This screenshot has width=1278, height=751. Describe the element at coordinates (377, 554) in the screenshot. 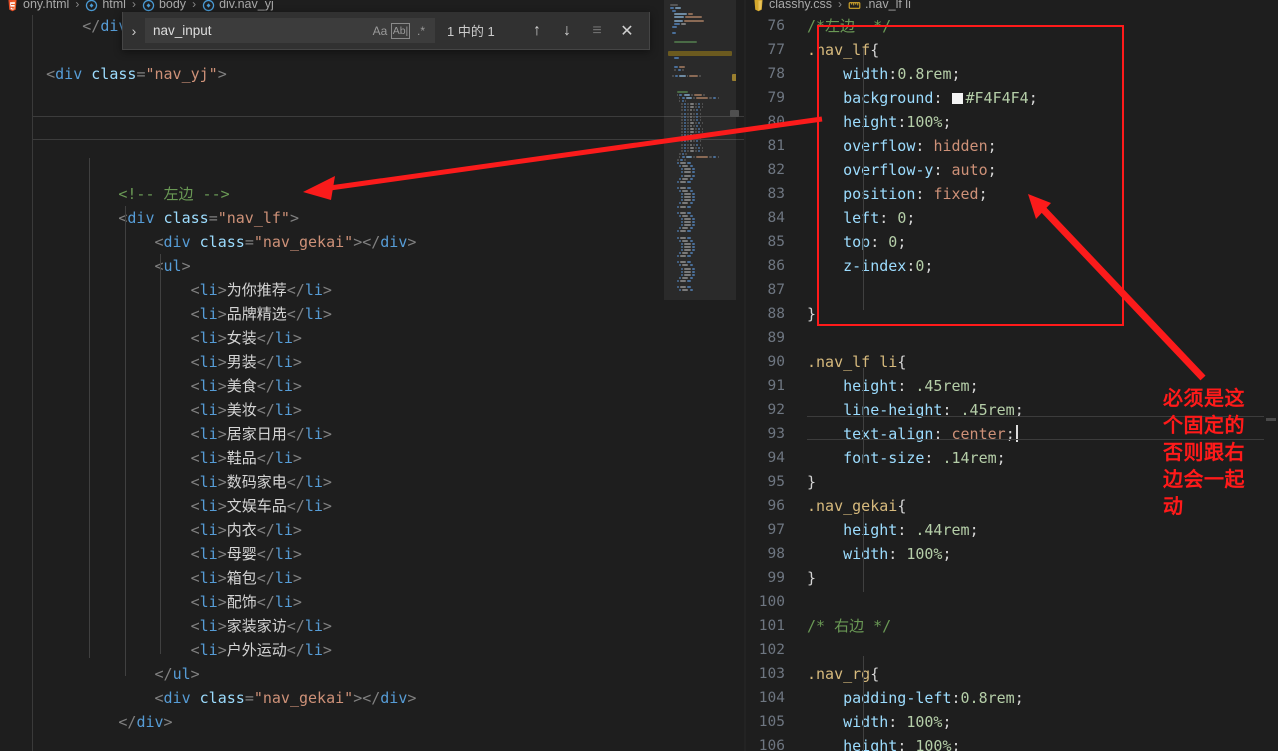

I see `code-line: <li>母婴</li>` at that location.